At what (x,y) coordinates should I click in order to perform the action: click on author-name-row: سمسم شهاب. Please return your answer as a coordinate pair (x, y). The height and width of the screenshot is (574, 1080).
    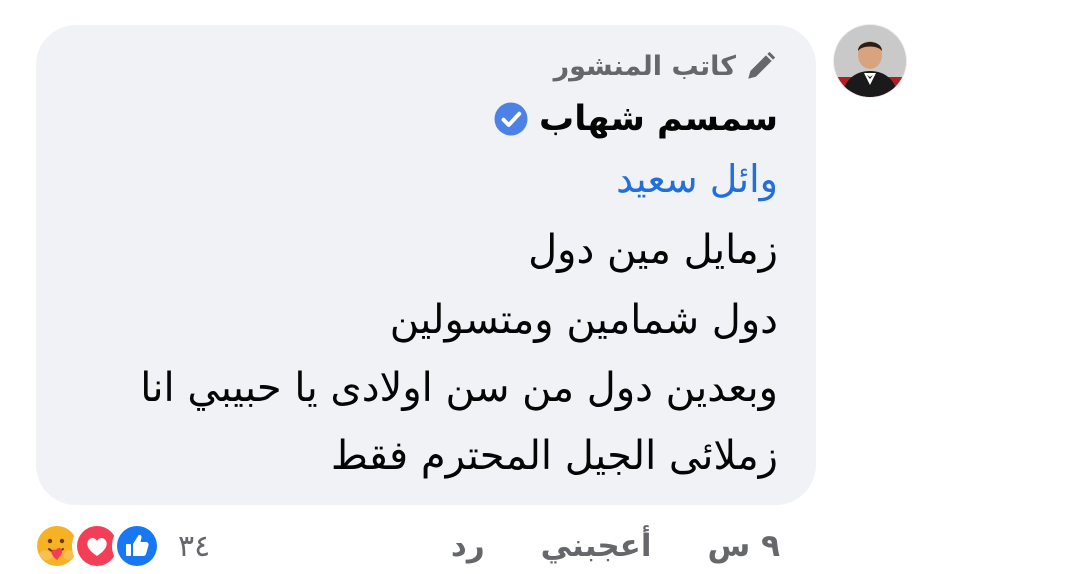
    Looking at the image, I should click on (635, 119).